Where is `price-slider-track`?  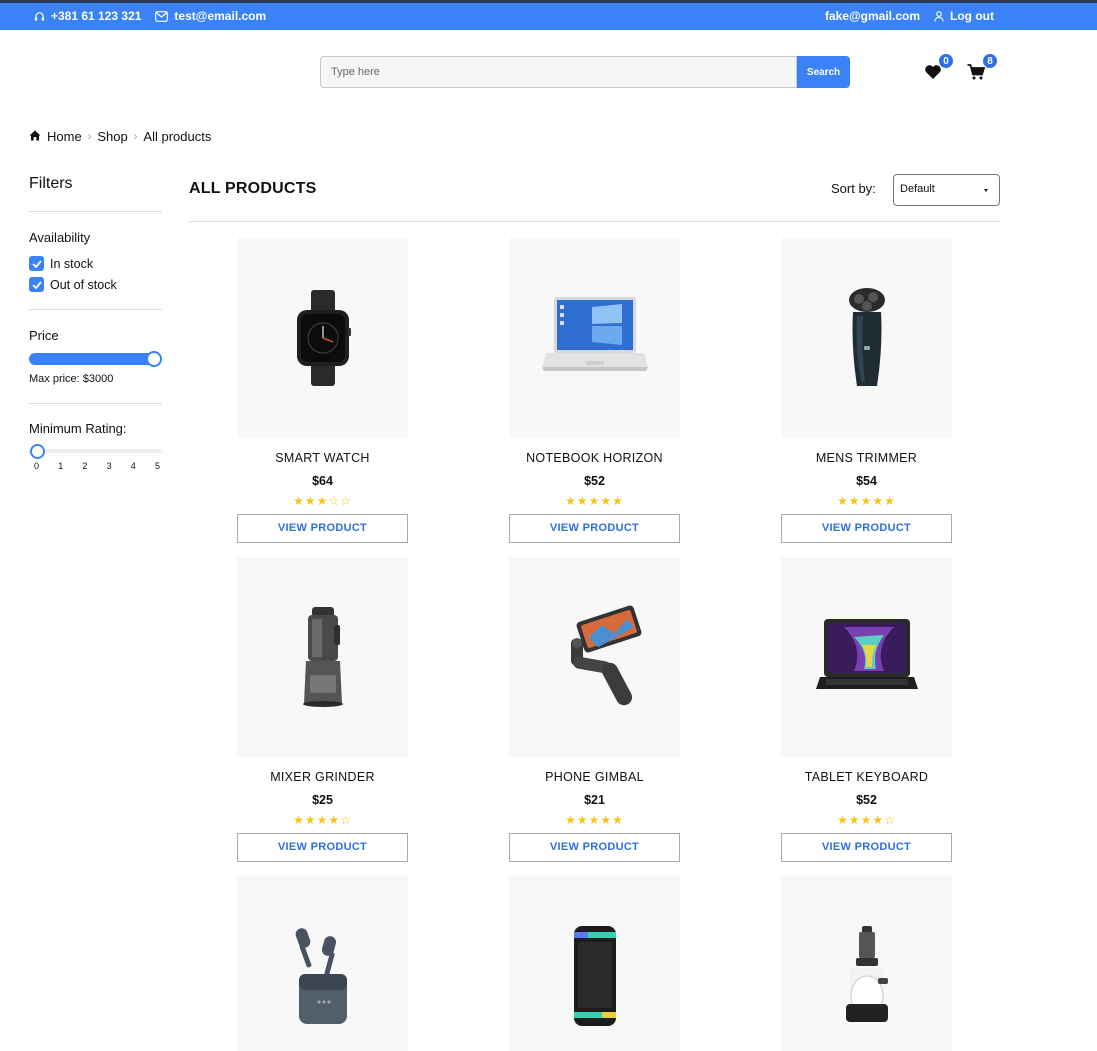 price-slider-track is located at coordinates (95, 359).